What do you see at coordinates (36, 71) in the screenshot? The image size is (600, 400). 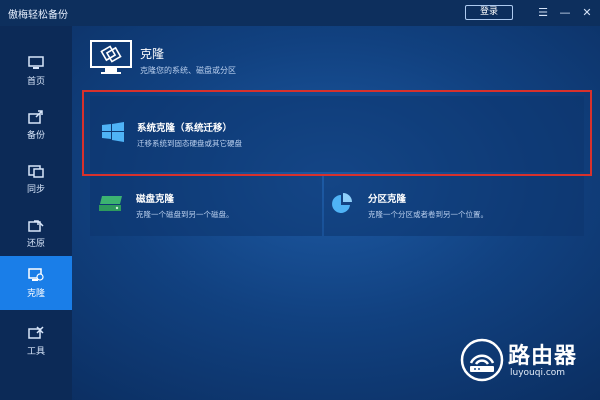 I see `sidebar-item-home: 首页` at bounding box center [36, 71].